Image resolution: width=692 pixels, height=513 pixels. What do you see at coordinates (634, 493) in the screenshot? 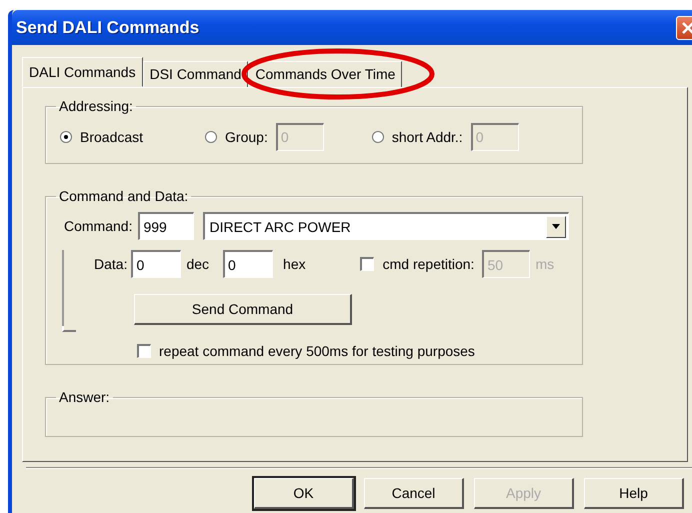
I see `dialog-button: Help` at bounding box center [634, 493].